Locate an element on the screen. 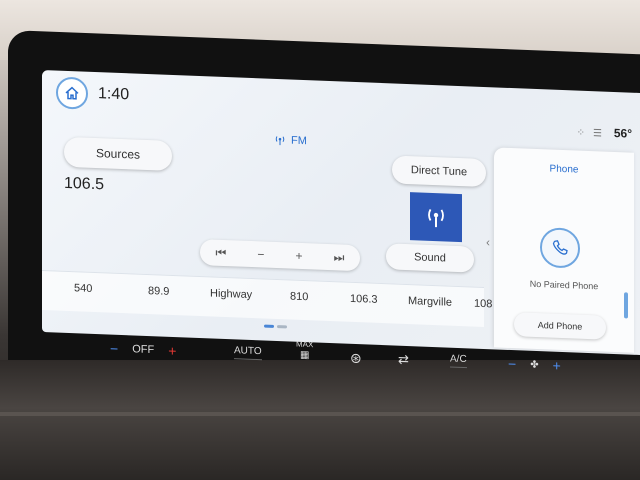  station-art is located at coordinates (436, 217).